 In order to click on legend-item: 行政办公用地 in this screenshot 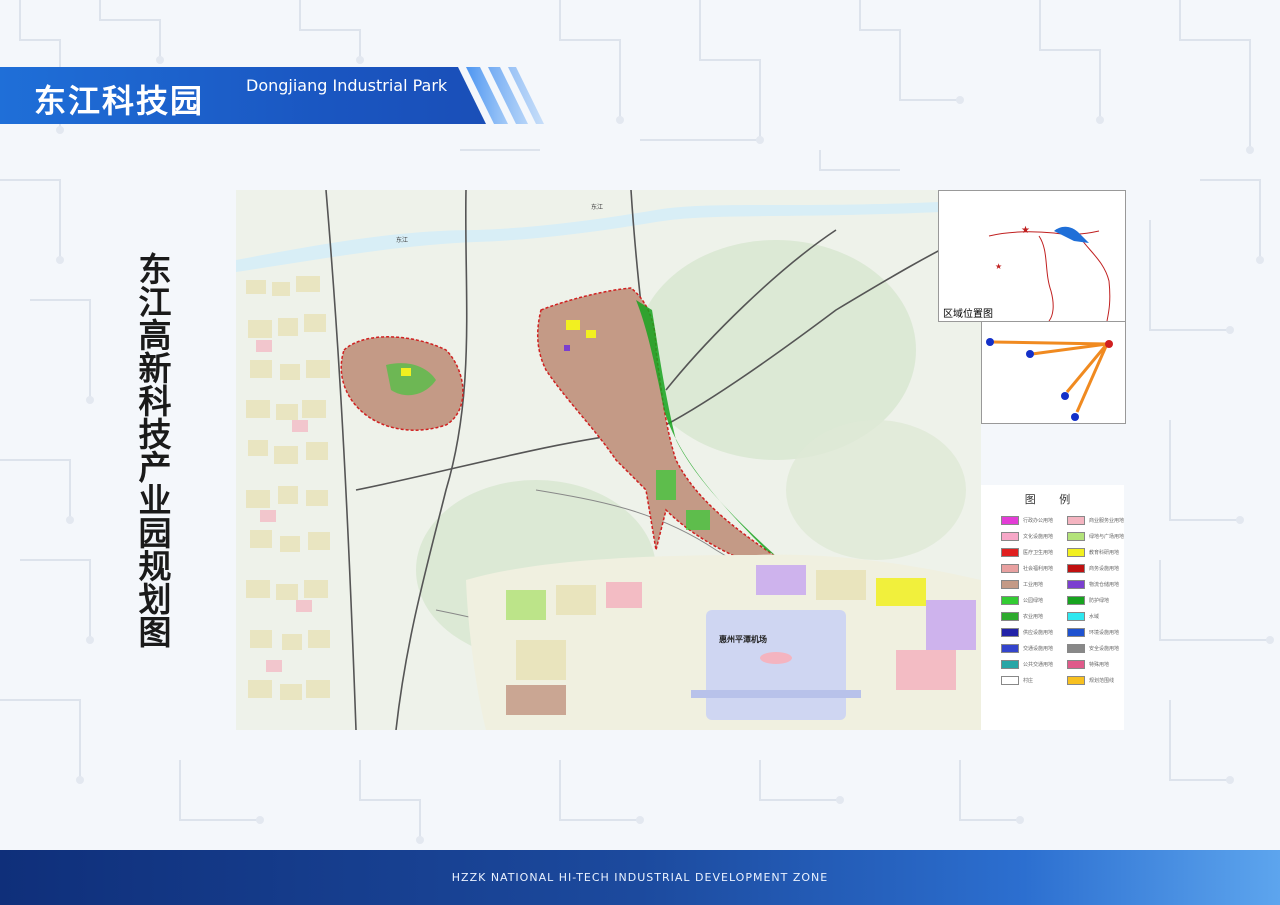, I will do `click(1027, 520)`.